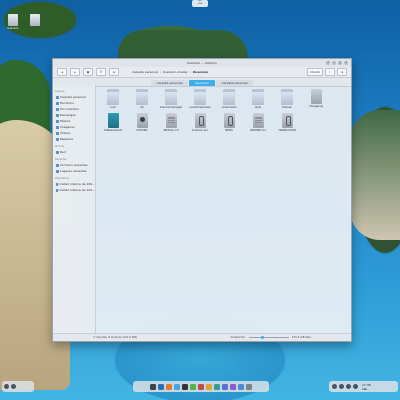 The image size is (400, 400). Describe the element at coordinates (153, 386) in the screenshot. I see `settings-icon` at that location.